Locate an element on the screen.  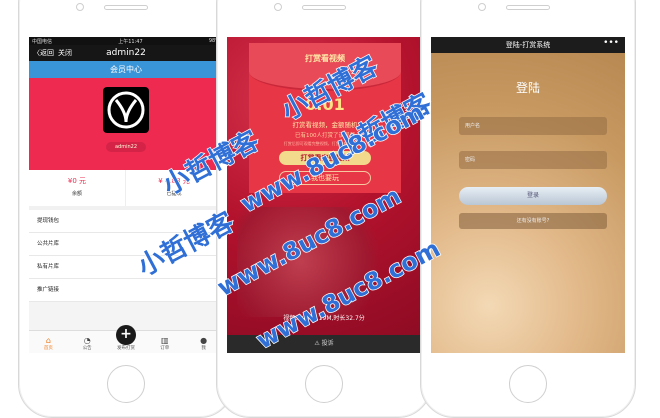
carrier-label: 中国电信 is located at coordinates (42, 41).